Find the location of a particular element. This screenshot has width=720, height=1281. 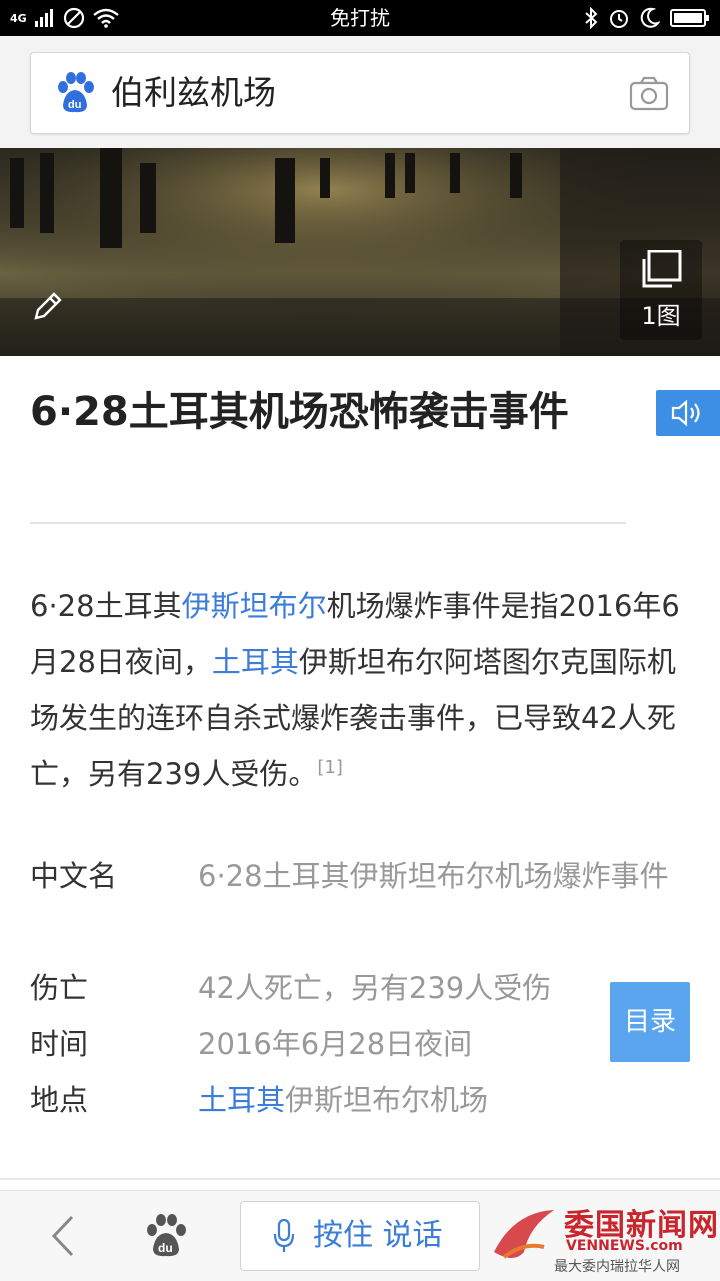

info-val-casualties: 42人死亡，另有239人受伤 is located at coordinates (375, 988).